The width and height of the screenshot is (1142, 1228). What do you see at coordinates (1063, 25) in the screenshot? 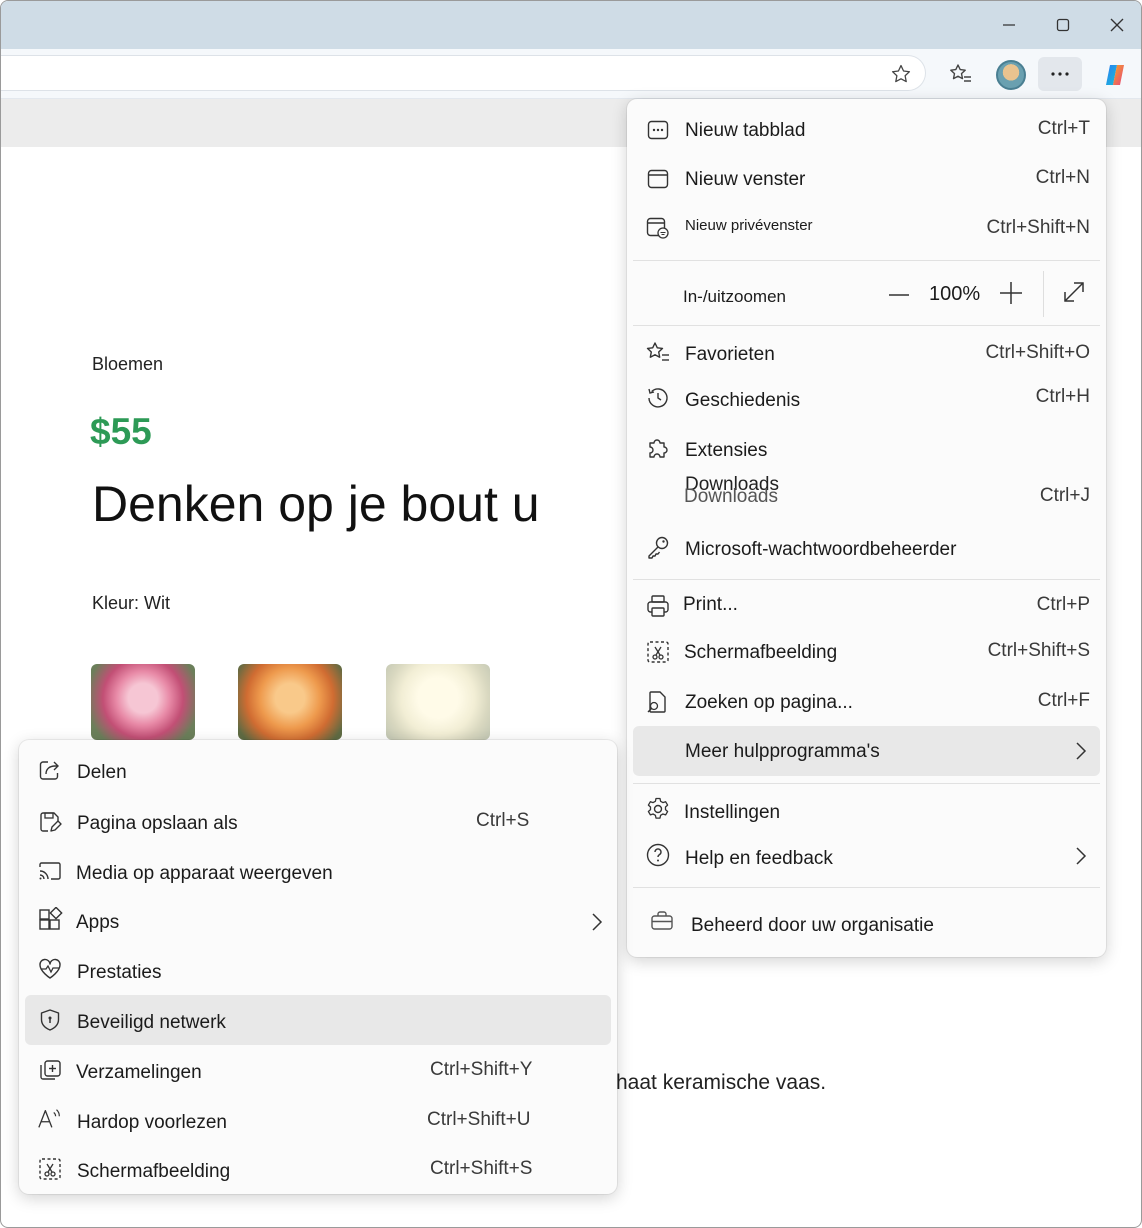
I see `maximize-icon` at bounding box center [1063, 25].